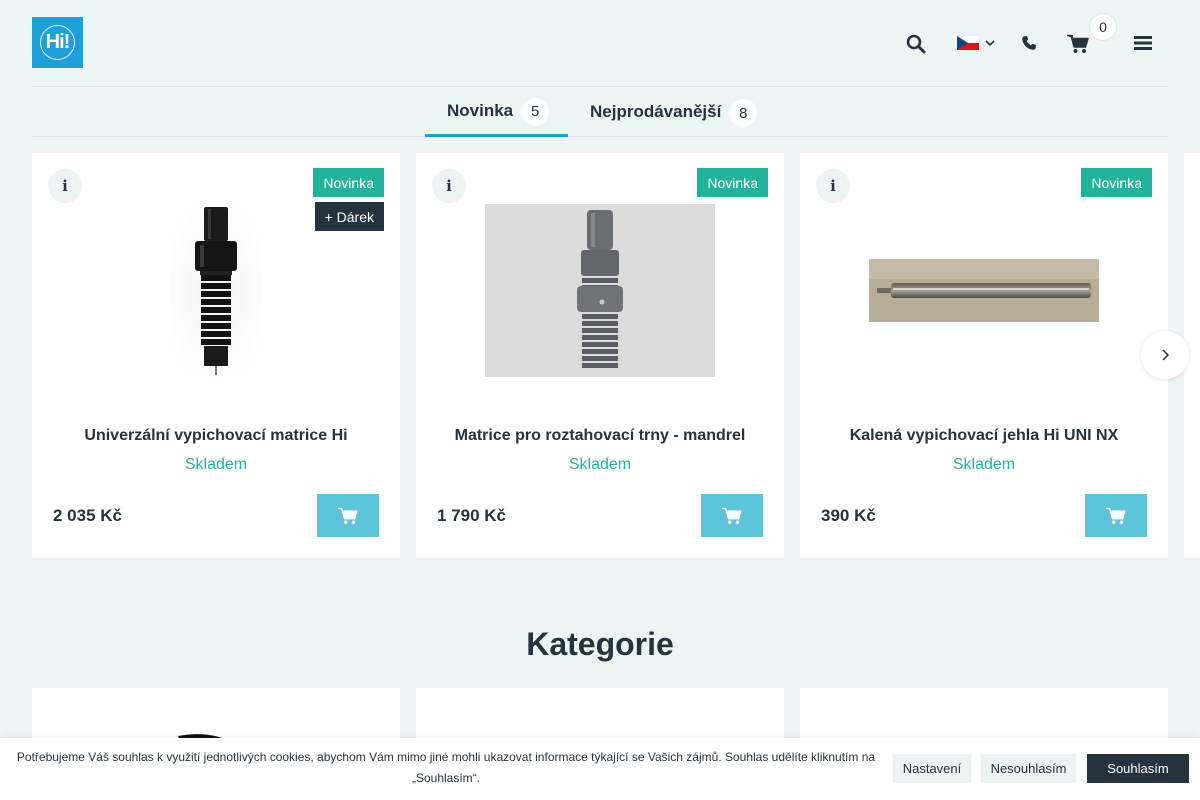 The height and width of the screenshot is (800, 1200). I want to click on logo-text: Hi!, so click(58, 42).